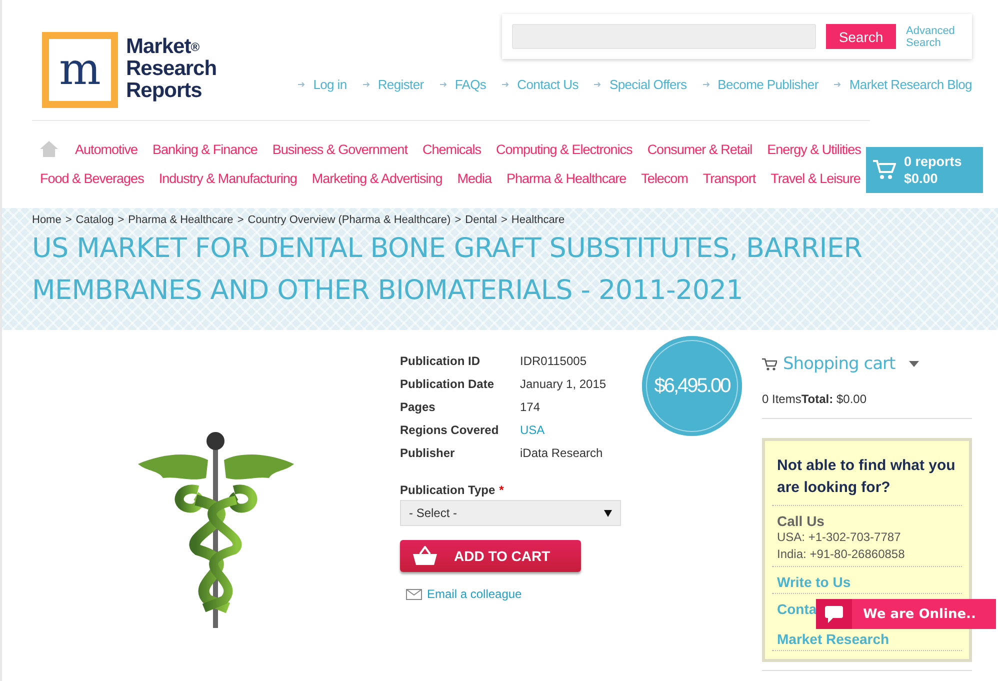  Describe the element at coordinates (532, 434) in the screenshot. I see `detail-link: USA` at that location.